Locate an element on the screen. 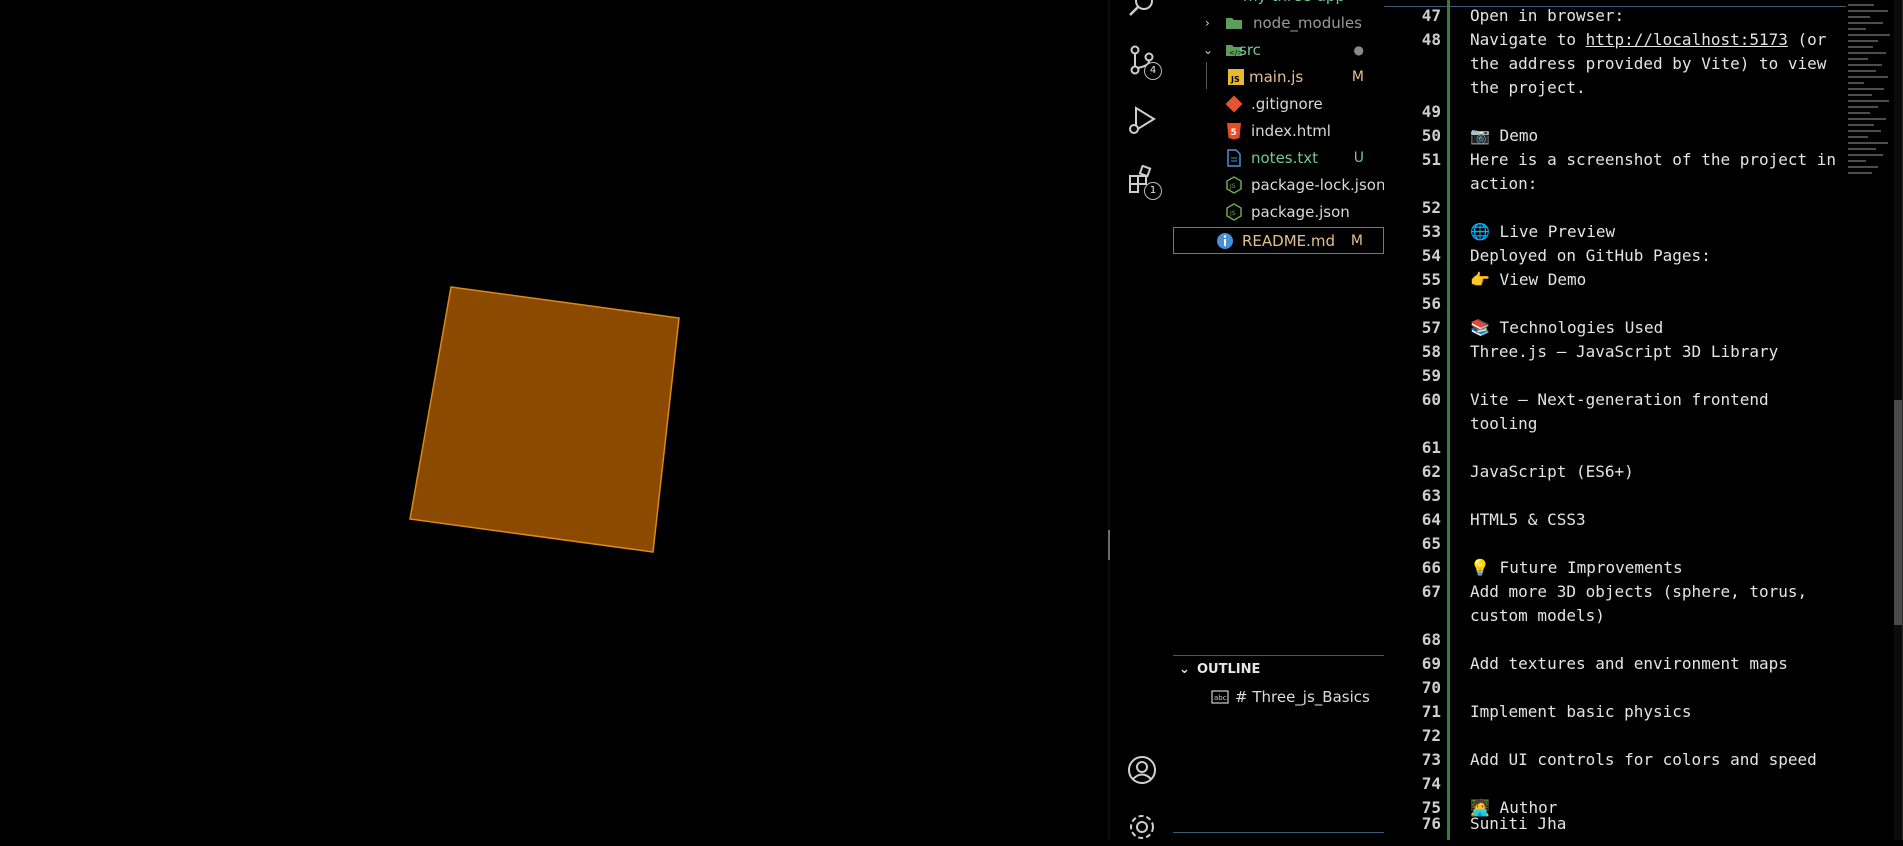  line-number: 59 is located at coordinates (1431, 375).